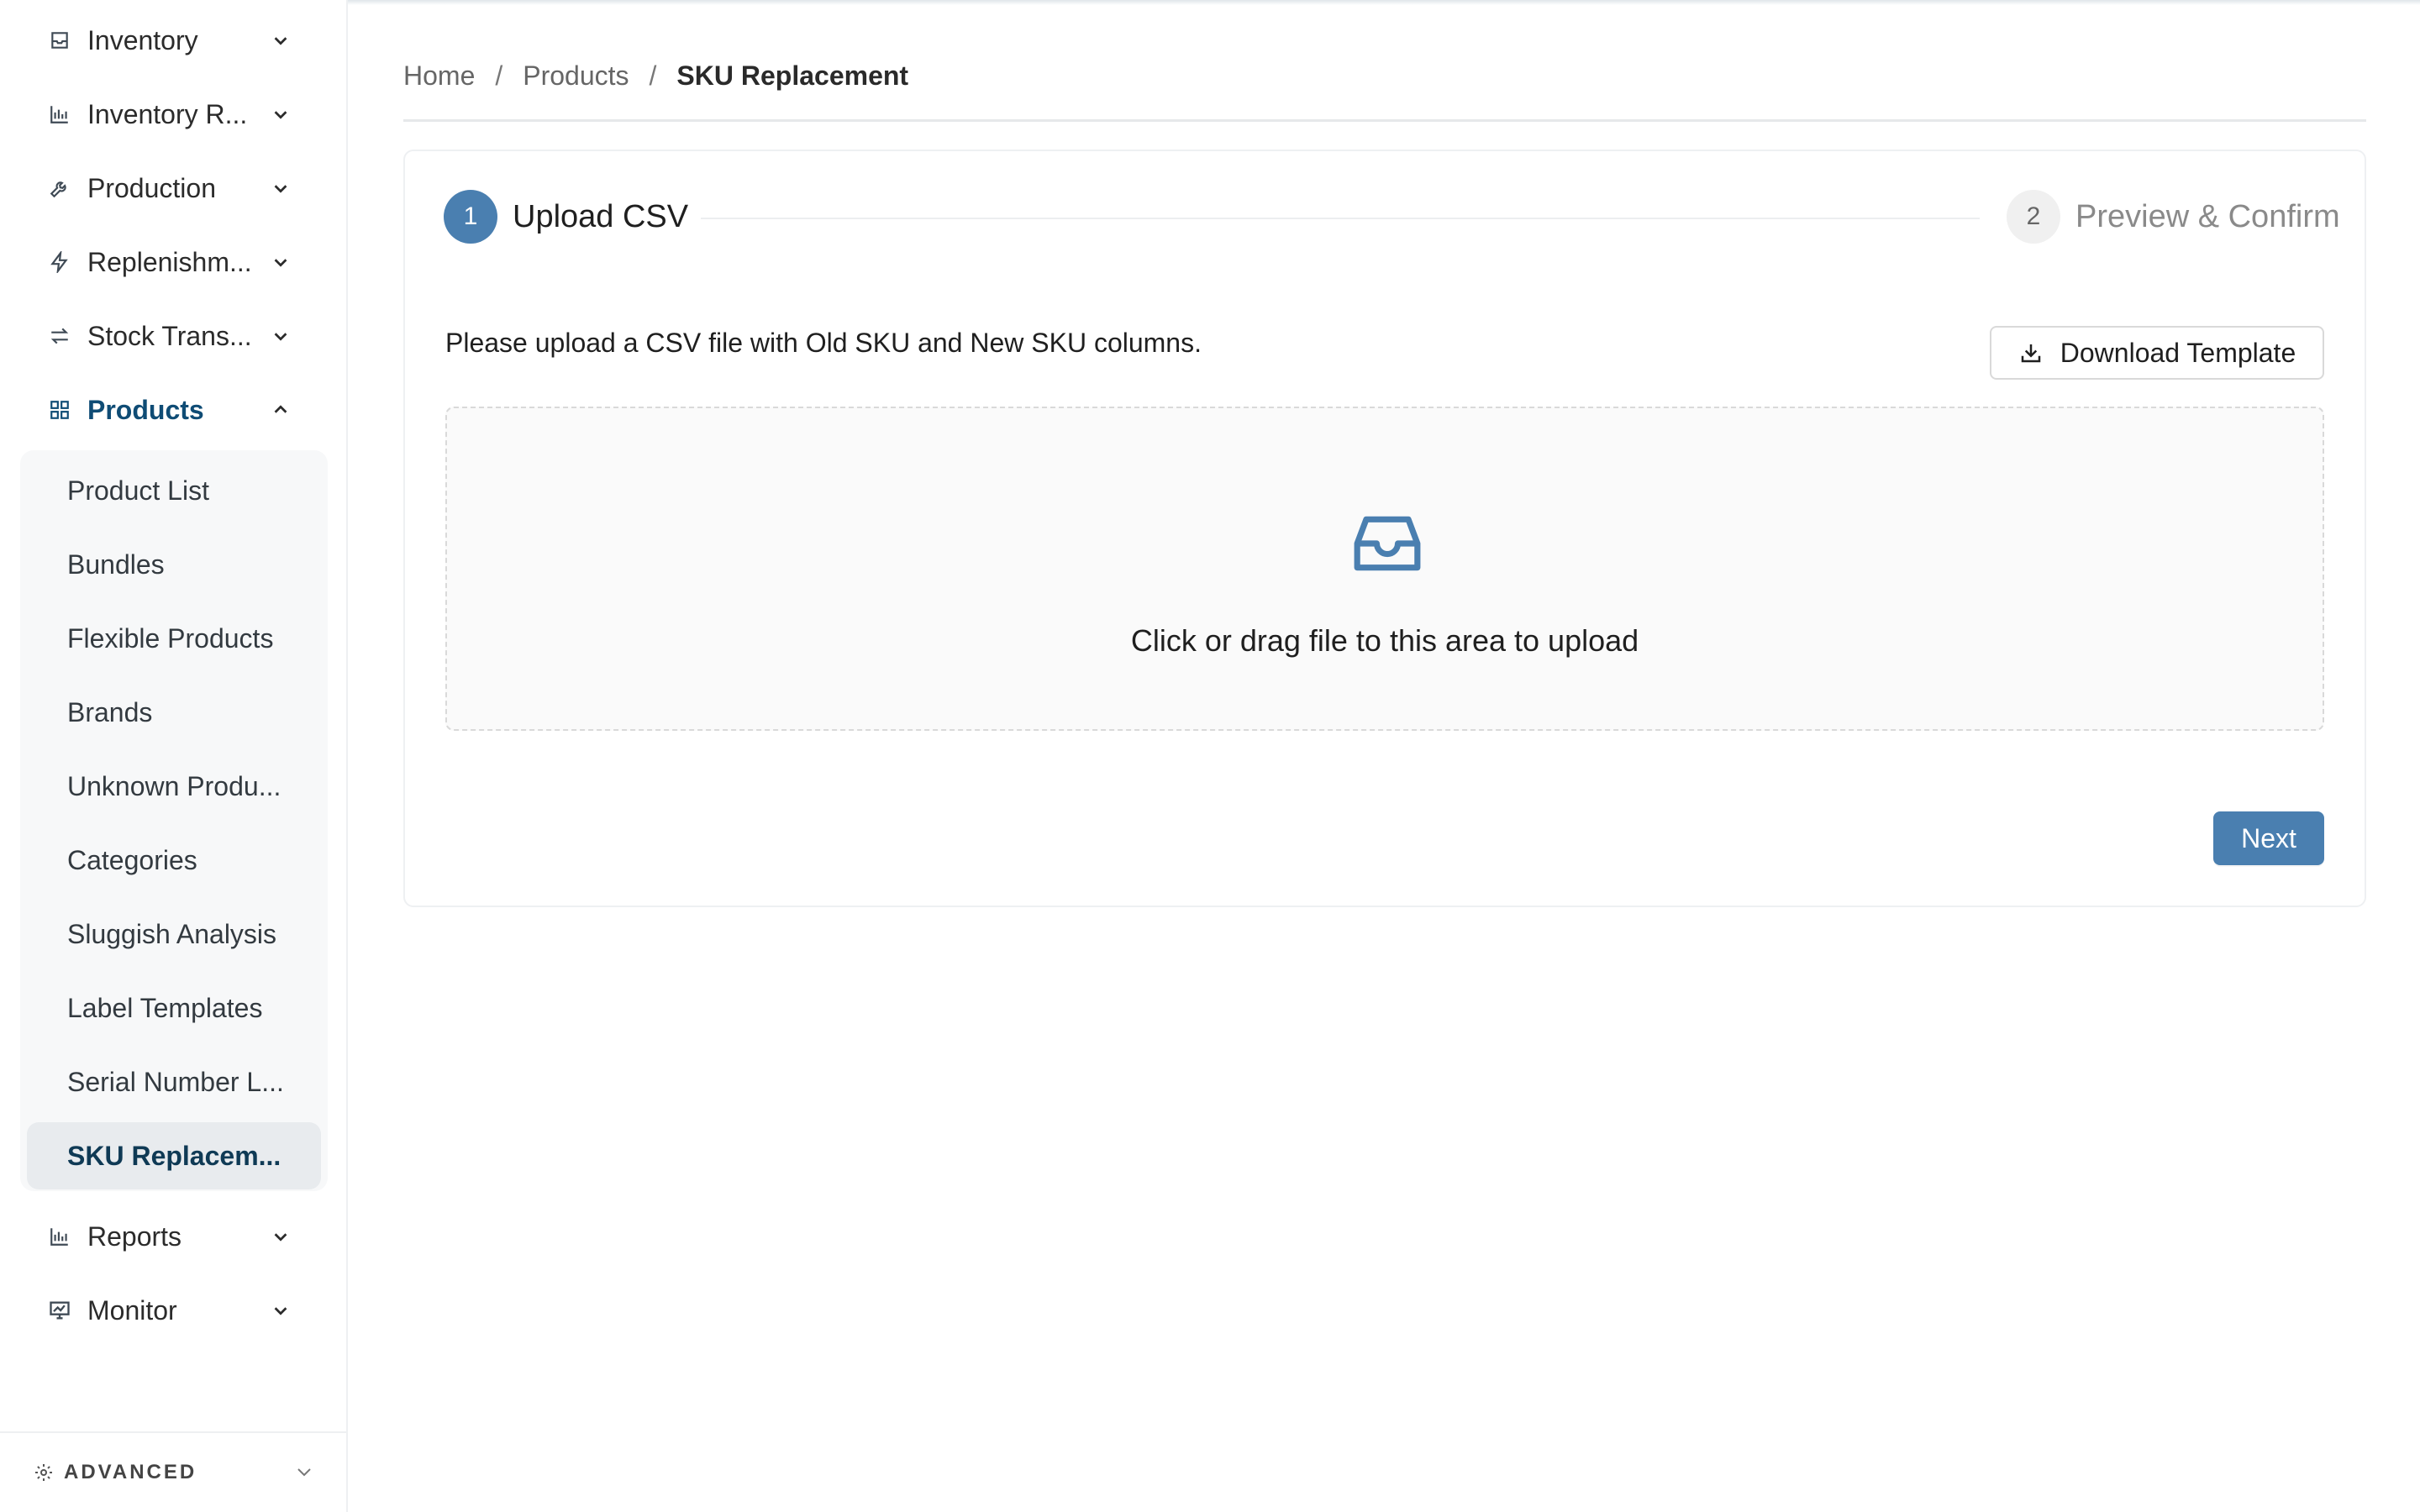 The width and height of the screenshot is (2420, 1512). Describe the element at coordinates (2268, 838) in the screenshot. I see `next-button: Next` at that location.